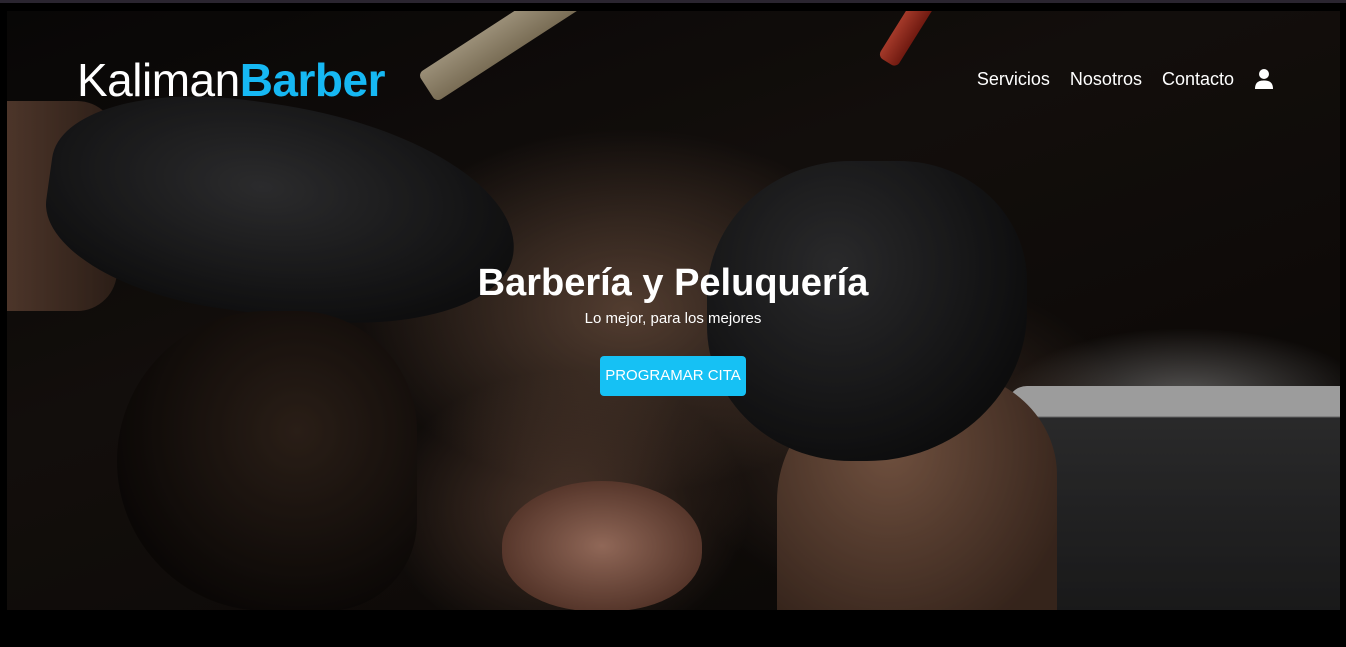  I want to click on nav-link-contacto: Contacto, so click(1198, 79).